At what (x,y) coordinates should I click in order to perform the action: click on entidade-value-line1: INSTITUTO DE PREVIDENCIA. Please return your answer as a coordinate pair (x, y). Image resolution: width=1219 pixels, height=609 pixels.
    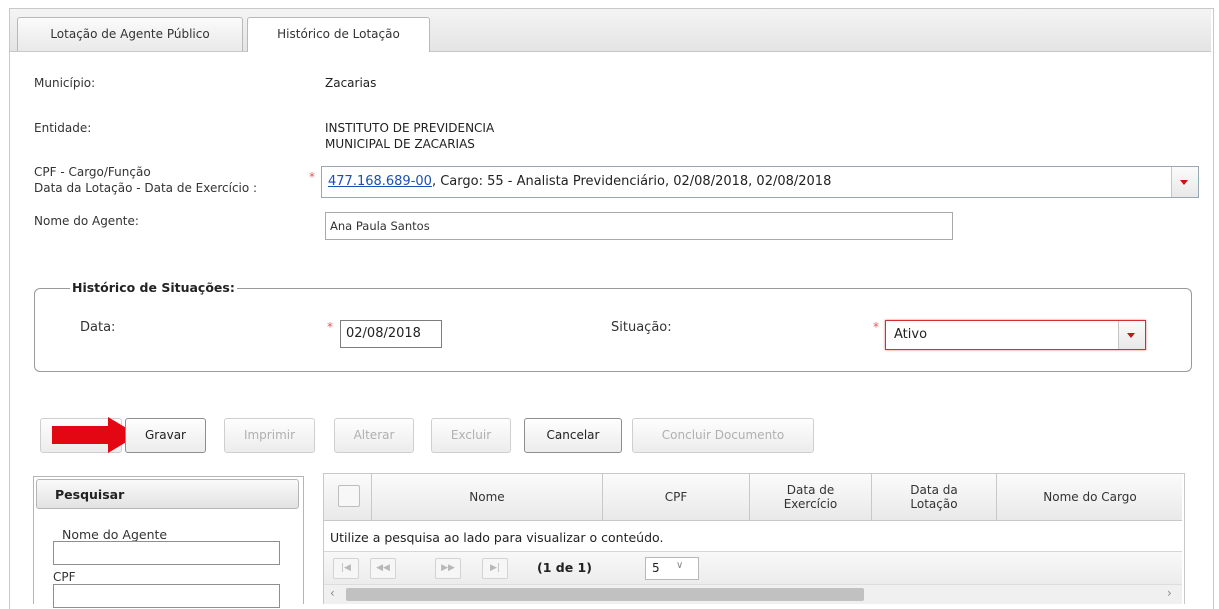
    Looking at the image, I should click on (410, 128).